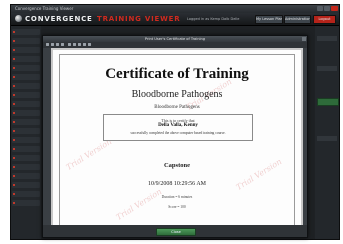 This screenshot has width=343, height=244. What do you see at coordinates (177, 207) in the screenshot?
I see `score-text: Score = 100` at bounding box center [177, 207].